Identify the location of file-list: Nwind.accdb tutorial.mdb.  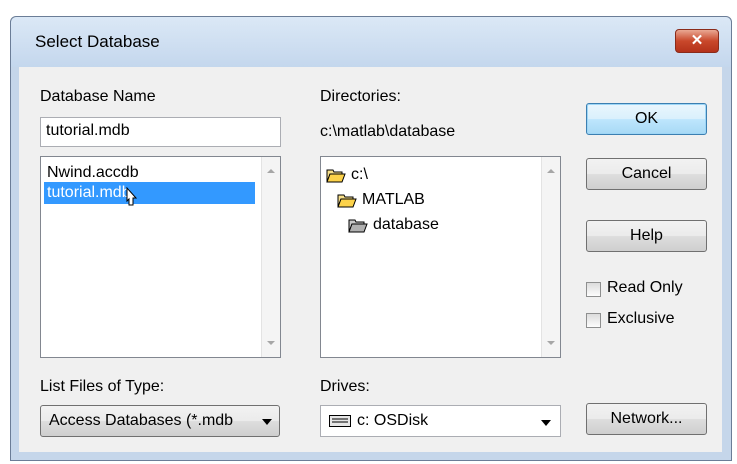
(160, 257).